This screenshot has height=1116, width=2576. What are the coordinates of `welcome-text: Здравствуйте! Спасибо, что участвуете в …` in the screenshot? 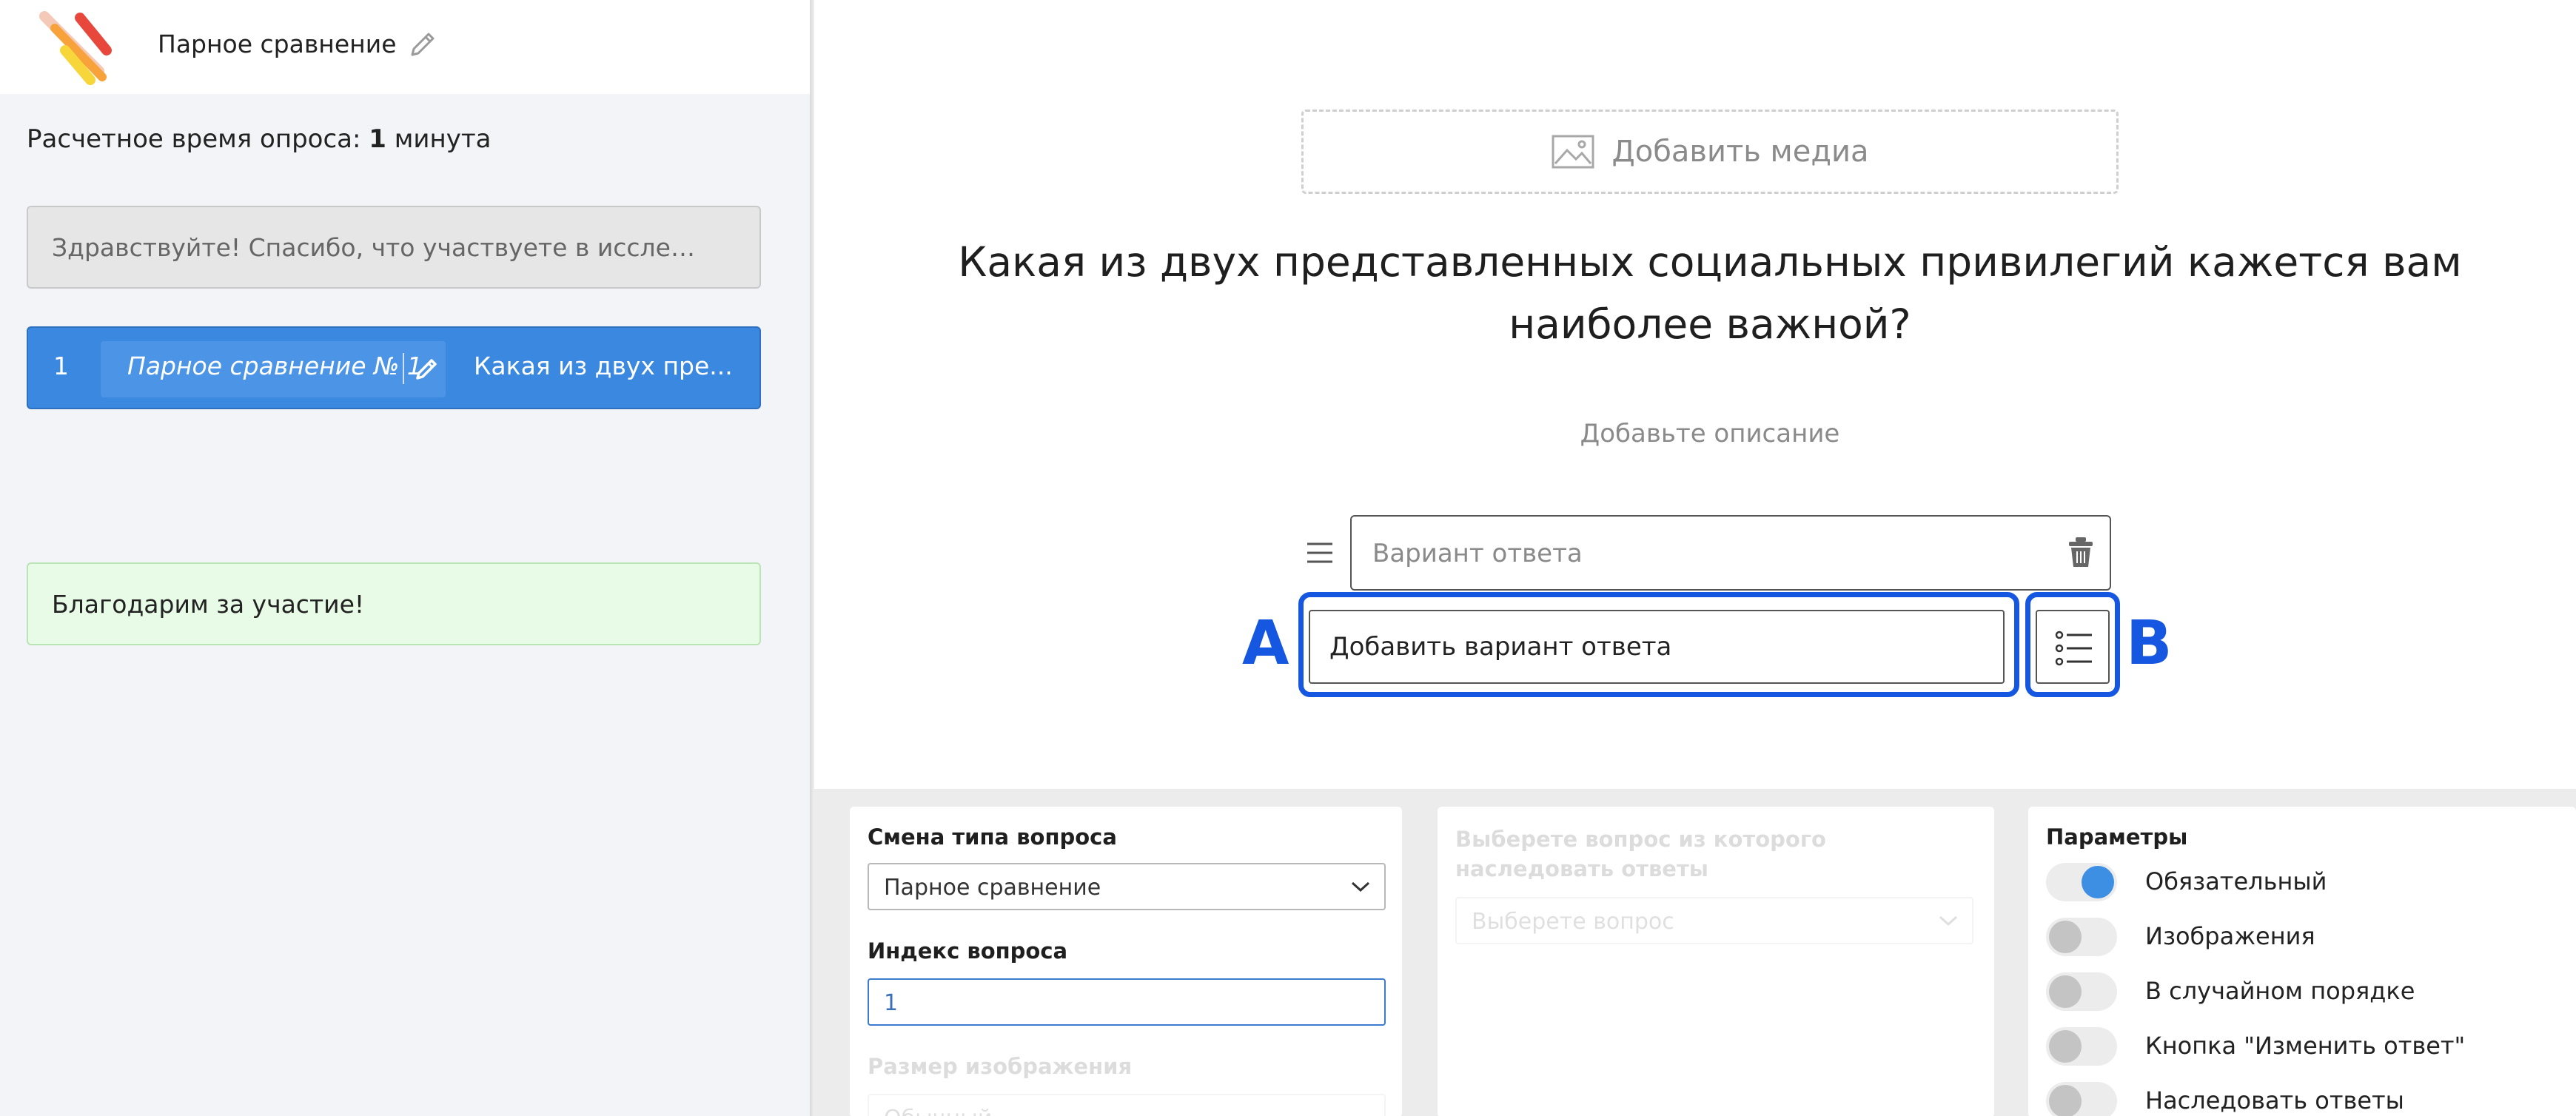 It's located at (377, 247).